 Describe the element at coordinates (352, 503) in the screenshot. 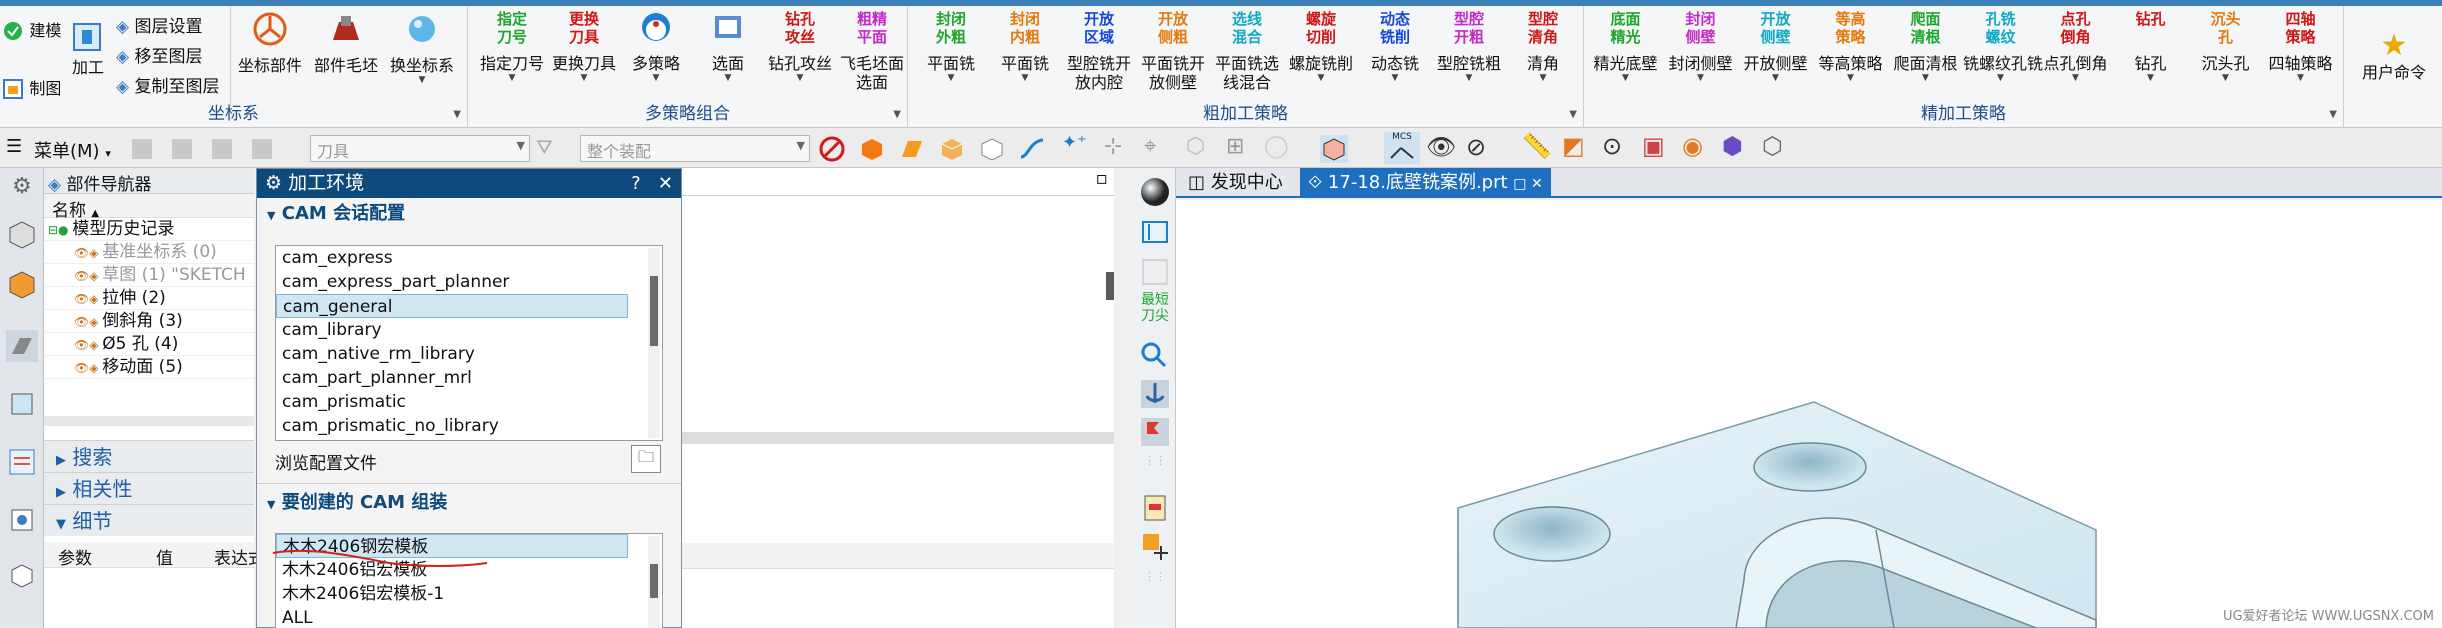

I see `cam-setup-section: ▼ 要创建的 CAM 组装` at that location.